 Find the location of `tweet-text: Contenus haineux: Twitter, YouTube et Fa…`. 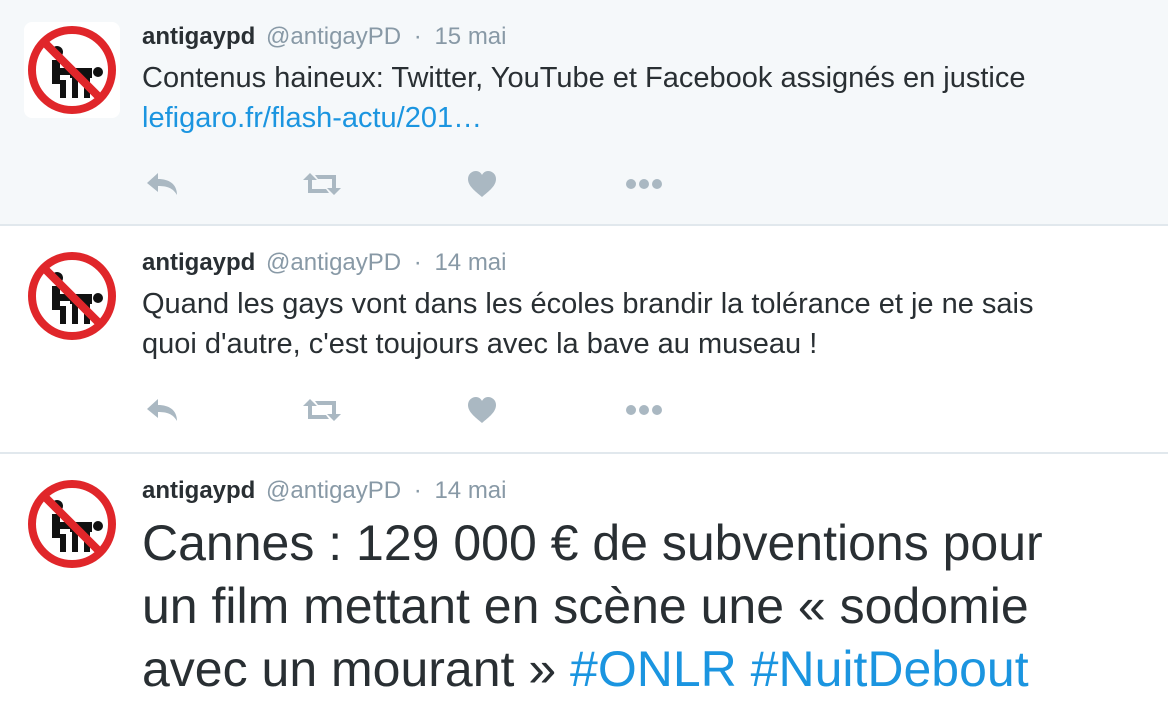

tweet-text: Contenus haineux: Twitter, YouTube et Fa… is located at coordinates (642, 98).